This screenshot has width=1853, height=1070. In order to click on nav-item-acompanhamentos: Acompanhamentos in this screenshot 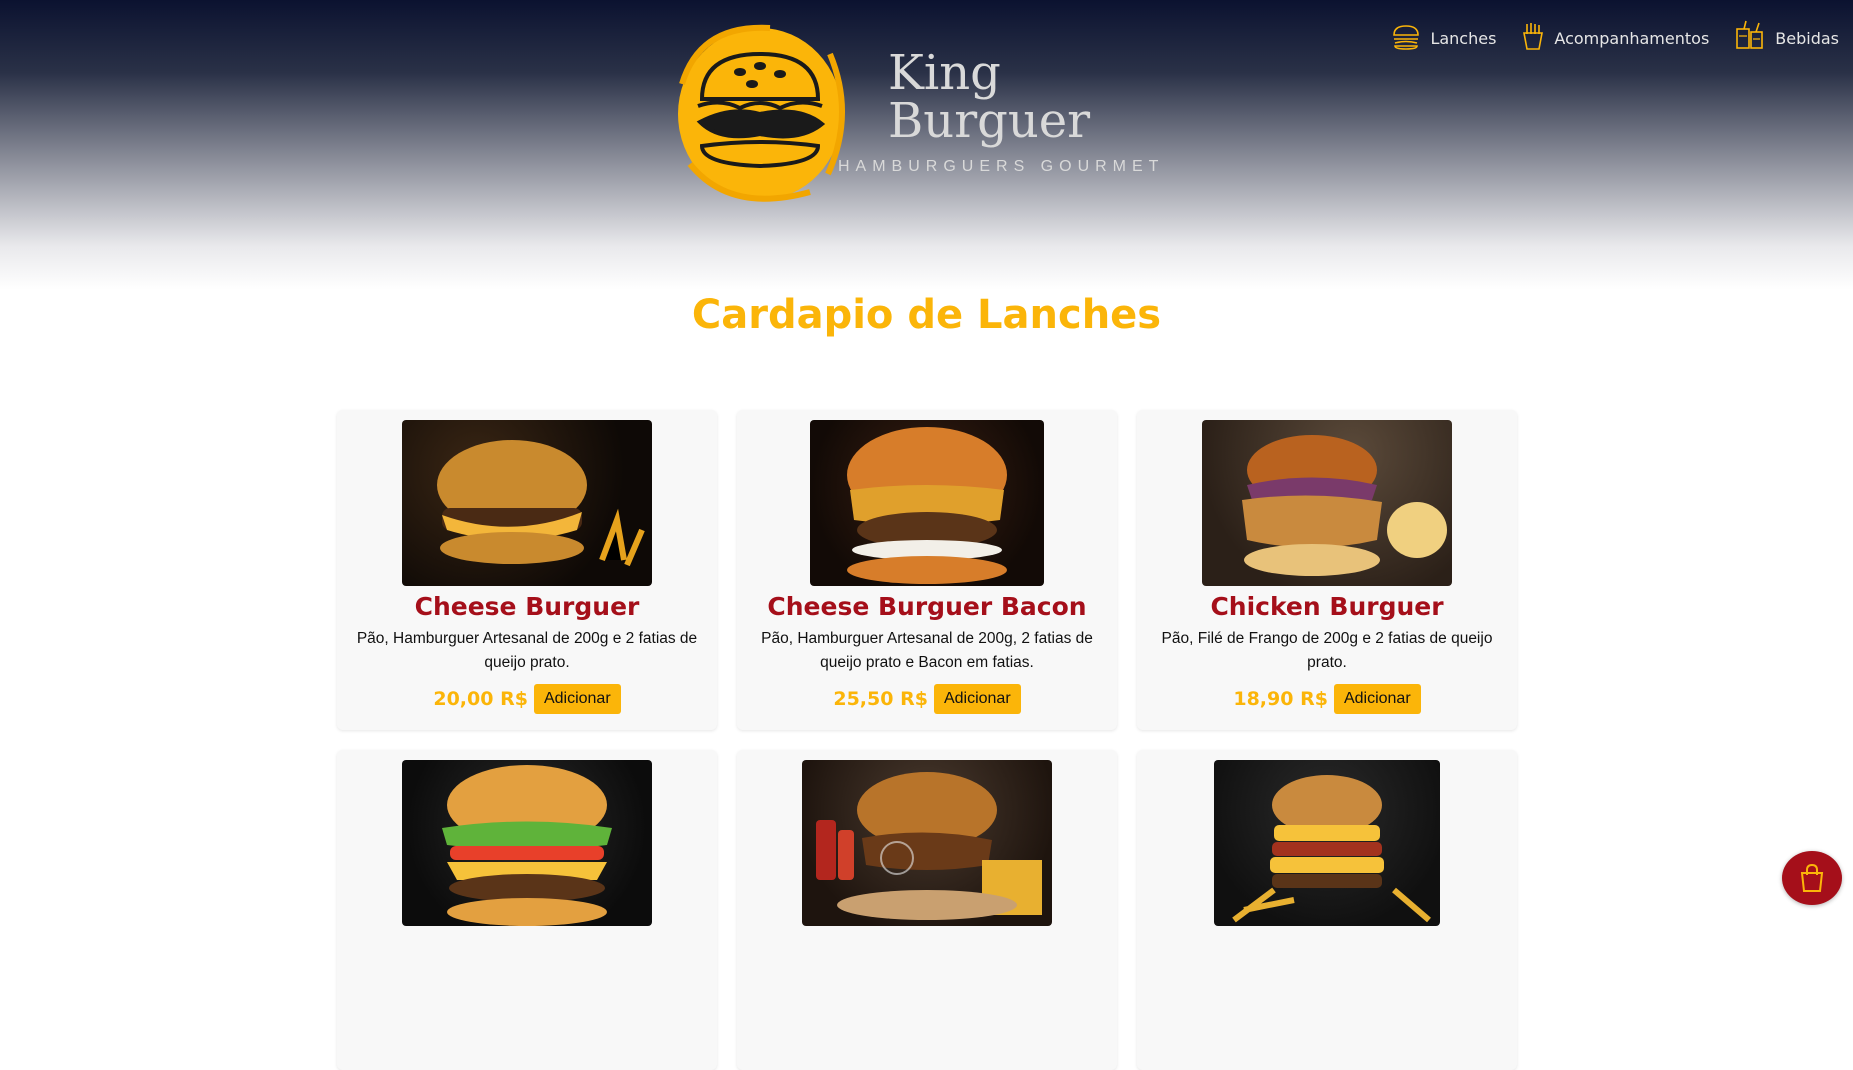, I will do `click(1615, 35)`.